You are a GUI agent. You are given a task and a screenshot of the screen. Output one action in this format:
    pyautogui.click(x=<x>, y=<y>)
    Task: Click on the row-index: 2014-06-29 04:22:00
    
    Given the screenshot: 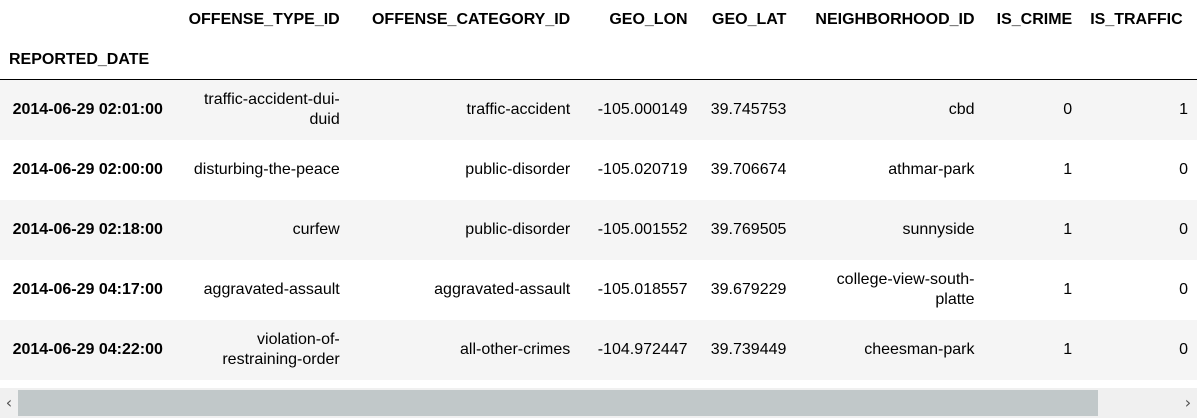 What is the action you would take?
    pyautogui.click(x=87, y=349)
    